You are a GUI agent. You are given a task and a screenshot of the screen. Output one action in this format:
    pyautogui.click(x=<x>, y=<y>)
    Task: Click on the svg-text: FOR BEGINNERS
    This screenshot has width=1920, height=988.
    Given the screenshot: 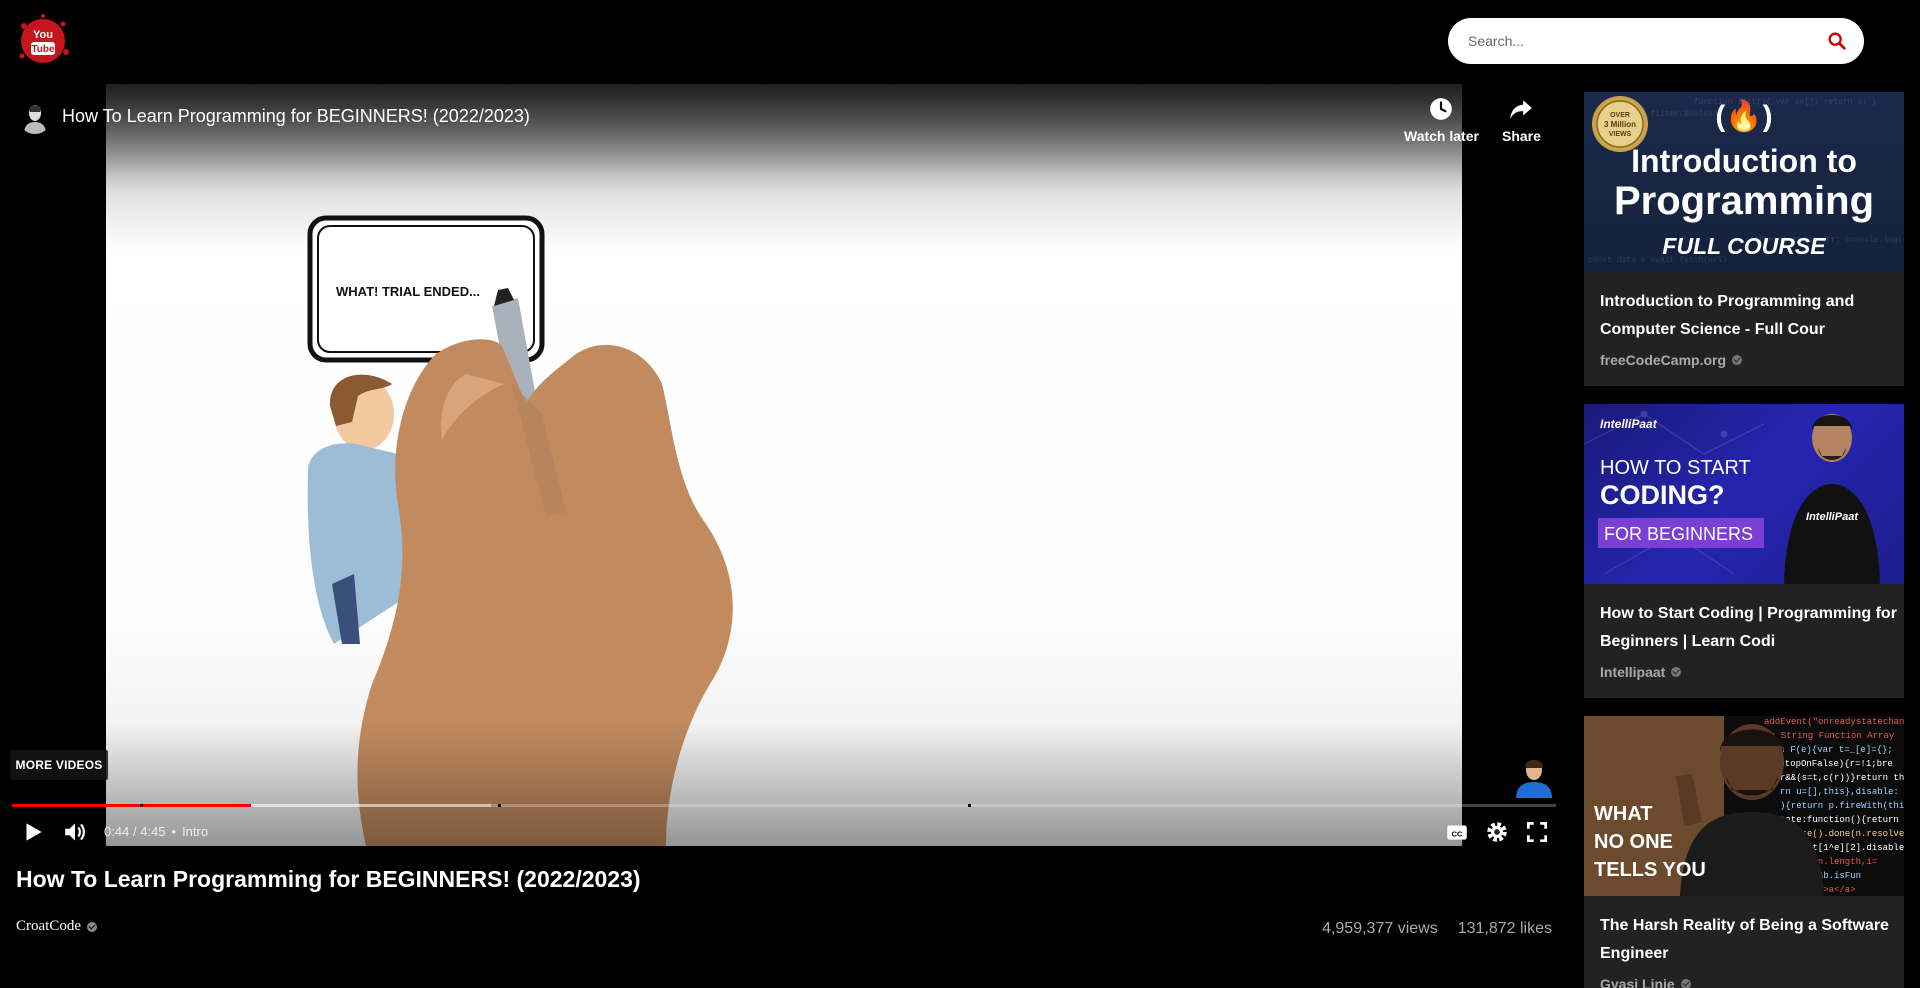 What is the action you would take?
    pyautogui.click(x=1678, y=534)
    